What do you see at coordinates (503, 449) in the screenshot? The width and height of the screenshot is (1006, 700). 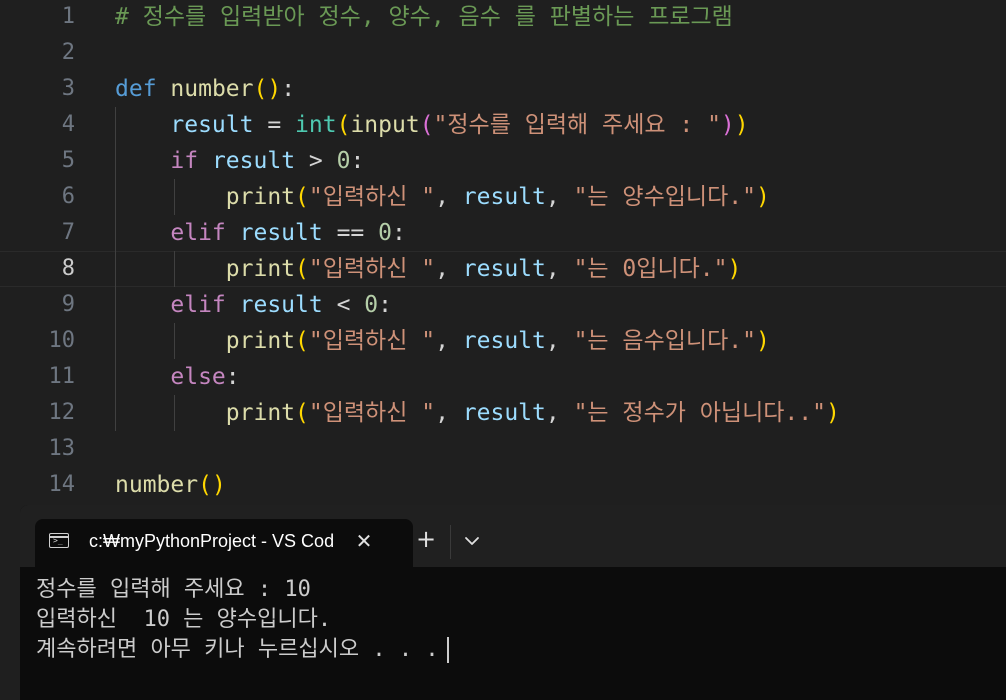 I see `code-line: 13` at bounding box center [503, 449].